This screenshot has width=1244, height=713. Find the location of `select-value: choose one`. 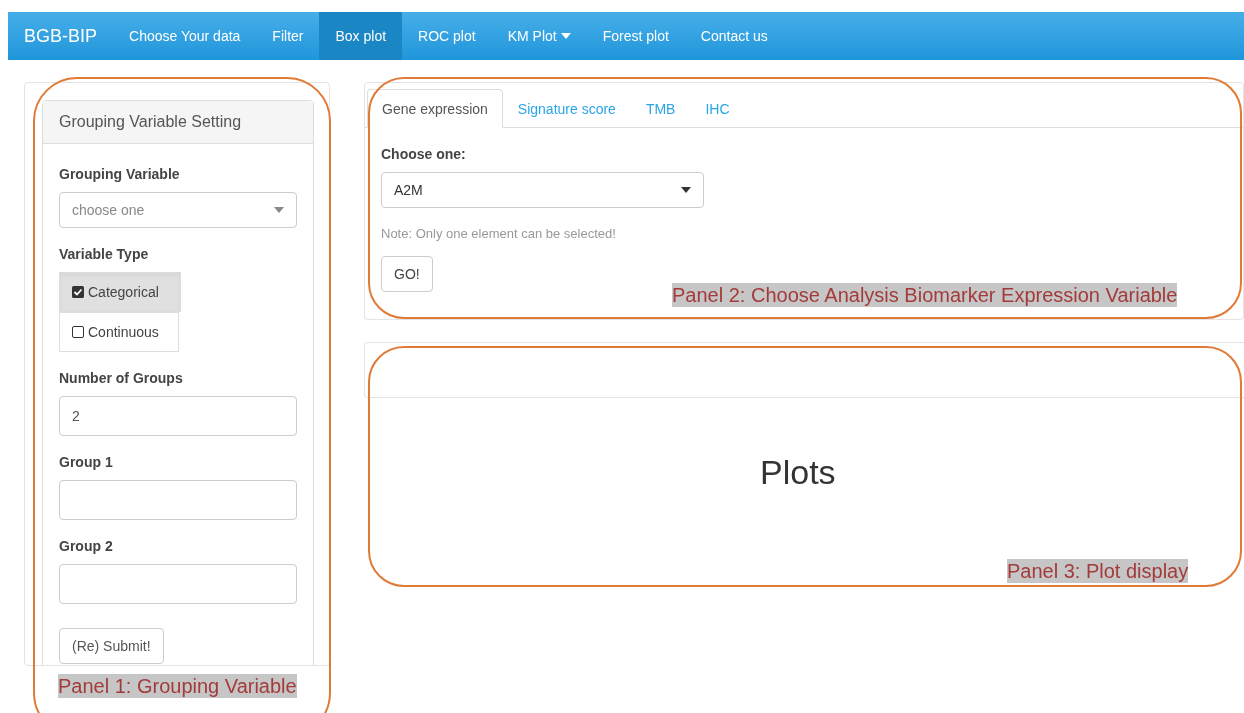

select-value: choose one is located at coordinates (108, 210).